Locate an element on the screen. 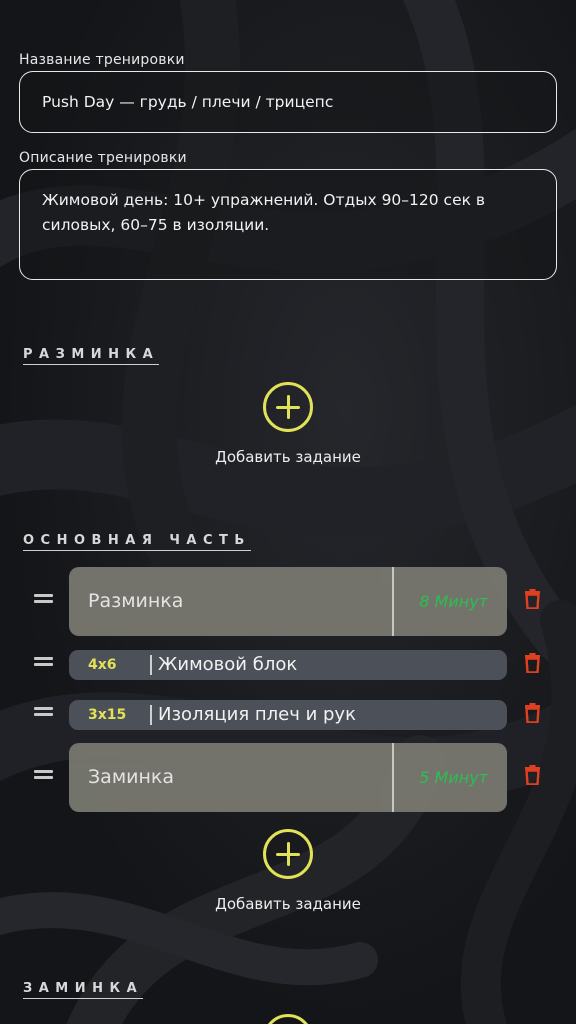 The width and height of the screenshot is (576, 1024). task-duration: 5 Минут is located at coordinates (453, 777).